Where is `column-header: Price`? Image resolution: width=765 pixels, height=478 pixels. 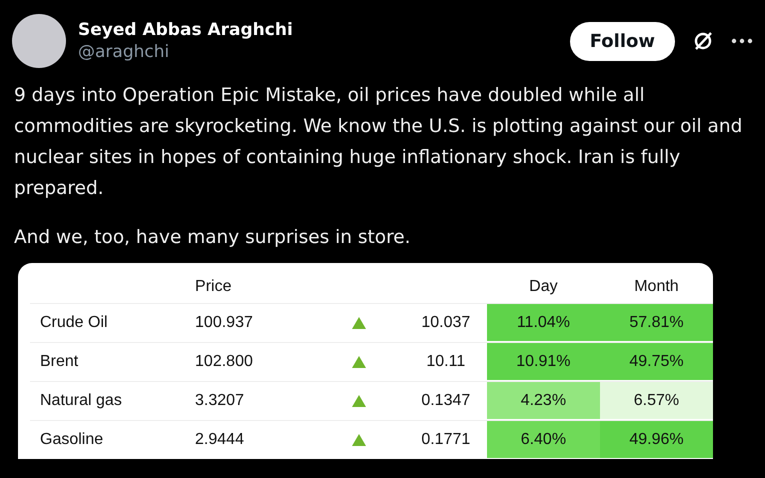 column-header: Price is located at coordinates (213, 287).